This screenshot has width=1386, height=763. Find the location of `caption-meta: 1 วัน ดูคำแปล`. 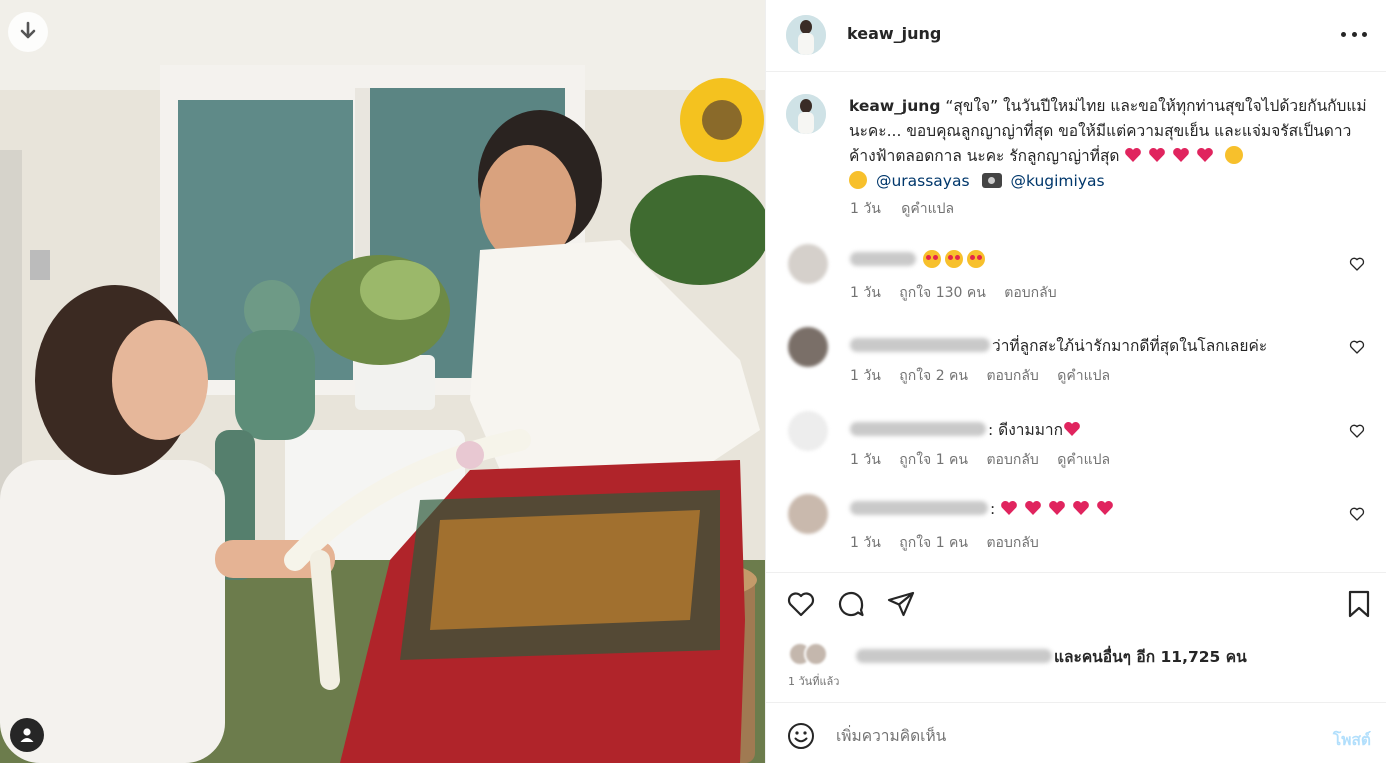

caption-meta: 1 วัน ดูคำแปล is located at coordinates (910, 209).